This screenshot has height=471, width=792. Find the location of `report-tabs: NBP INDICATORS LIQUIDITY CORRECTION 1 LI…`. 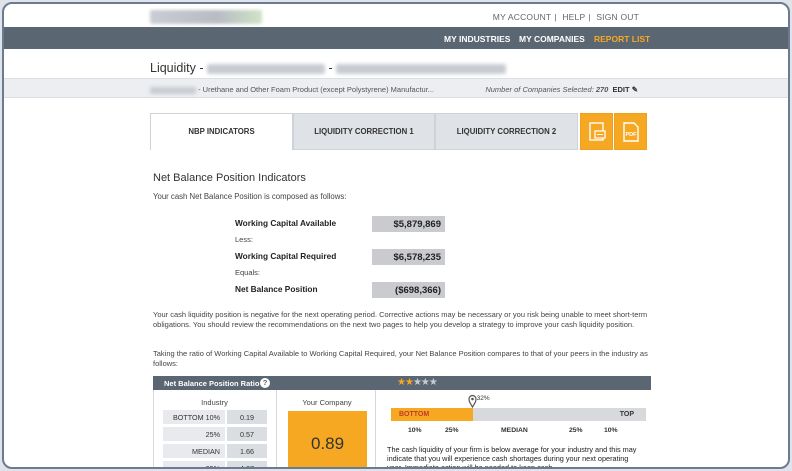

report-tabs: NBP INDICATORS LIQUIDITY CORRECTION 1 LI… is located at coordinates (400, 131).